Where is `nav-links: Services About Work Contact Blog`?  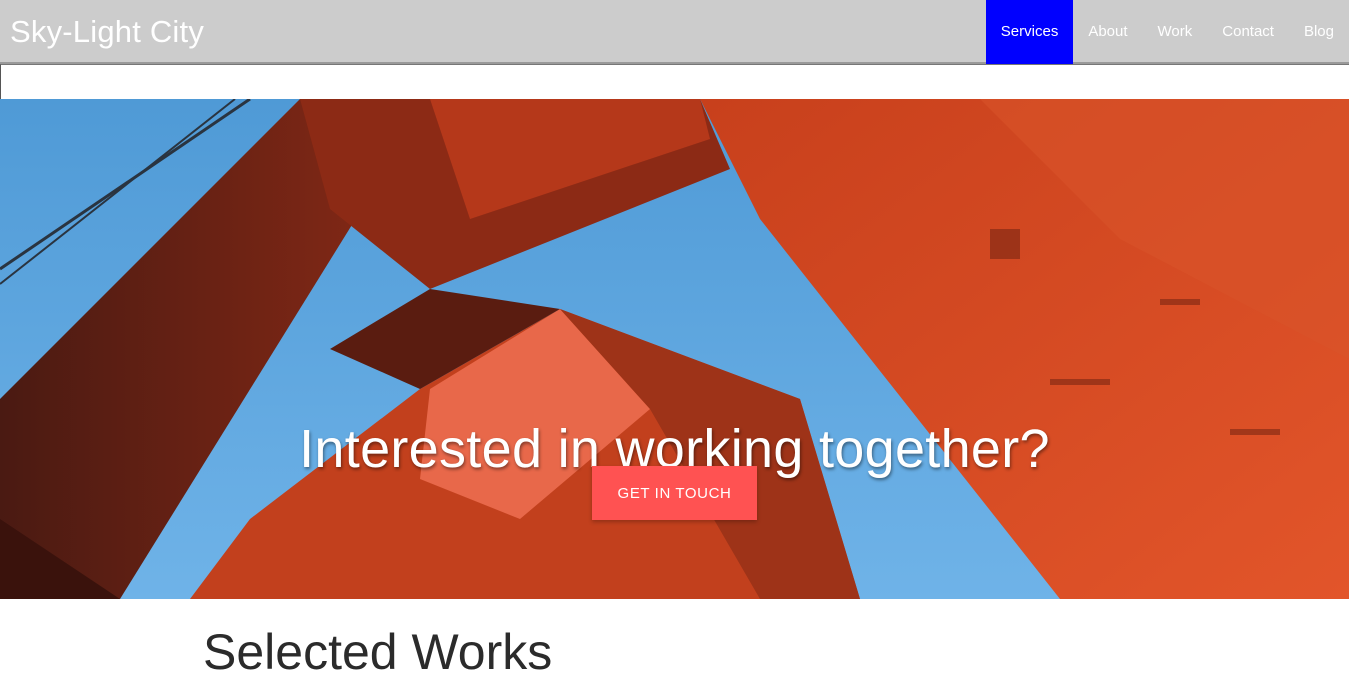 nav-links: Services About Work Contact Blog is located at coordinates (1167, 32).